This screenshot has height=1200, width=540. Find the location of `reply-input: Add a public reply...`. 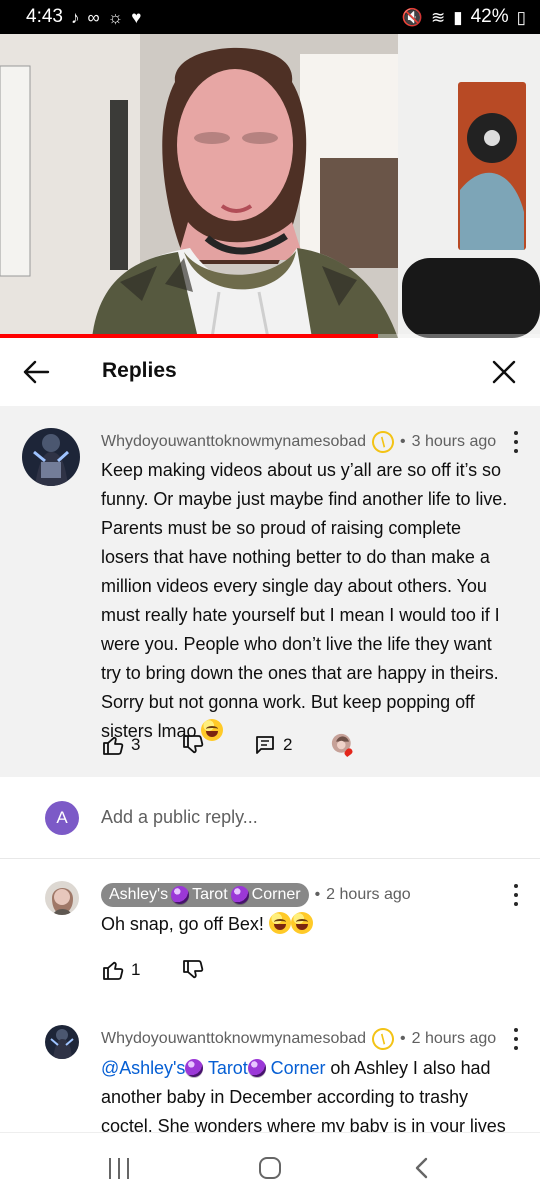

reply-input: Add a public reply... is located at coordinates (179, 817).